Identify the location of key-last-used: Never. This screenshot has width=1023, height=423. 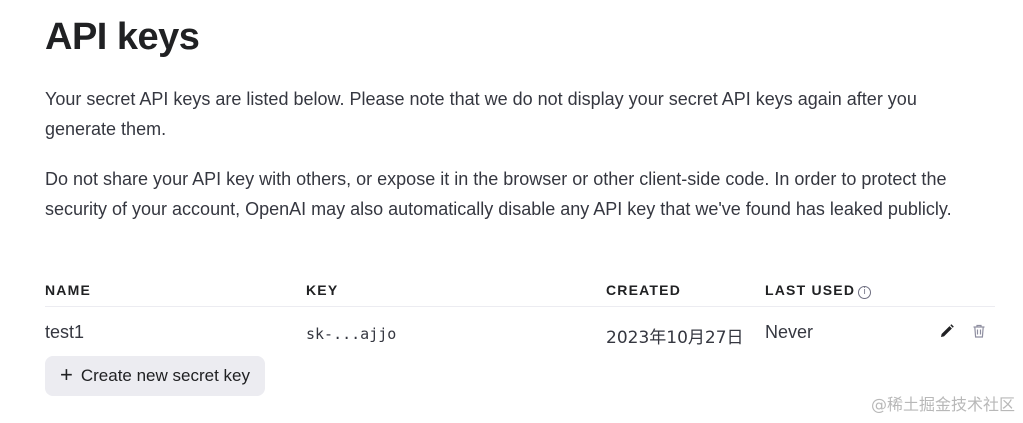
(789, 332).